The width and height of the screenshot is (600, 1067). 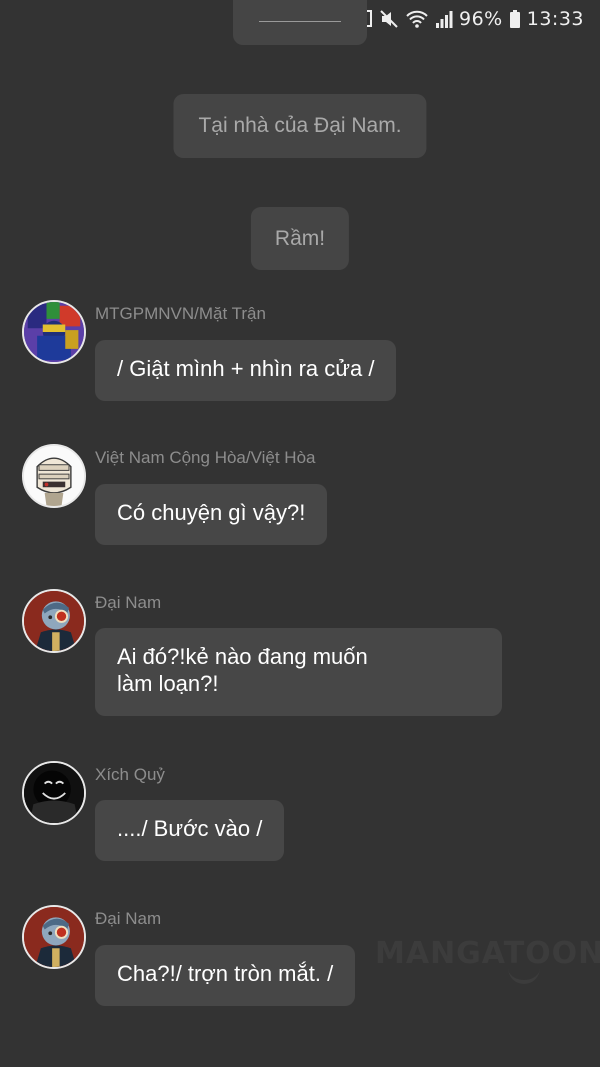 What do you see at coordinates (168, 683) in the screenshot?
I see `message-text-line: làm loạn?!` at bounding box center [168, 683].